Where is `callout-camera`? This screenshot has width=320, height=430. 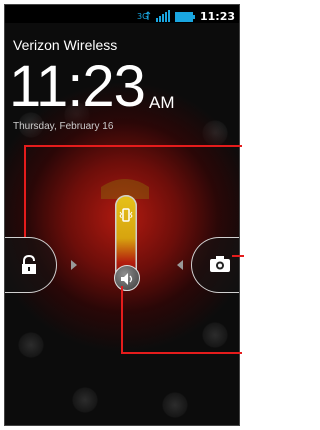 callout-camera is located at coordinates (238, 256).